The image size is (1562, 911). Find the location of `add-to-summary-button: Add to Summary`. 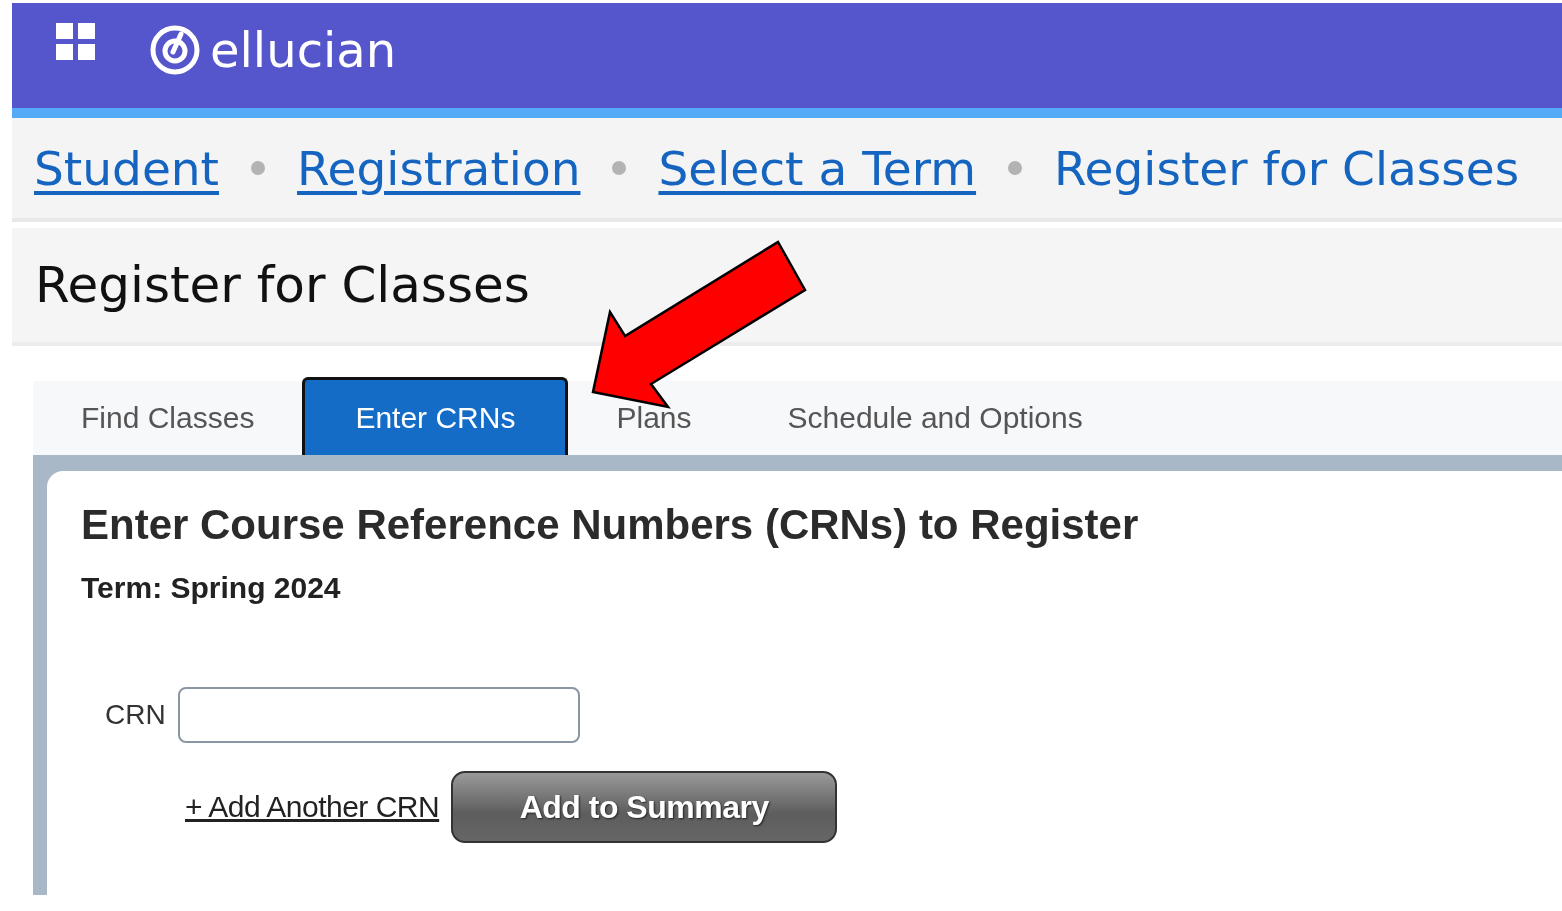

add-to-summary-button: Add to Summary is located at coordinates (644, 807).